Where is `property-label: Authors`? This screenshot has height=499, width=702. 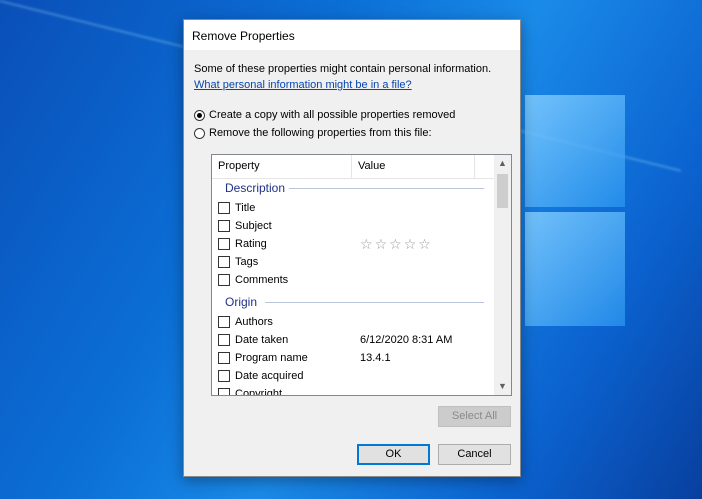 property-label: Authors is located at coordinates (254, 322).